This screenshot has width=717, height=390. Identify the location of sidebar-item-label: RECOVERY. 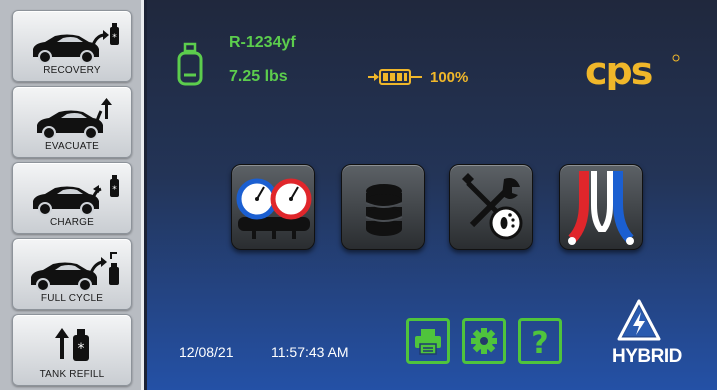
(72, 70).